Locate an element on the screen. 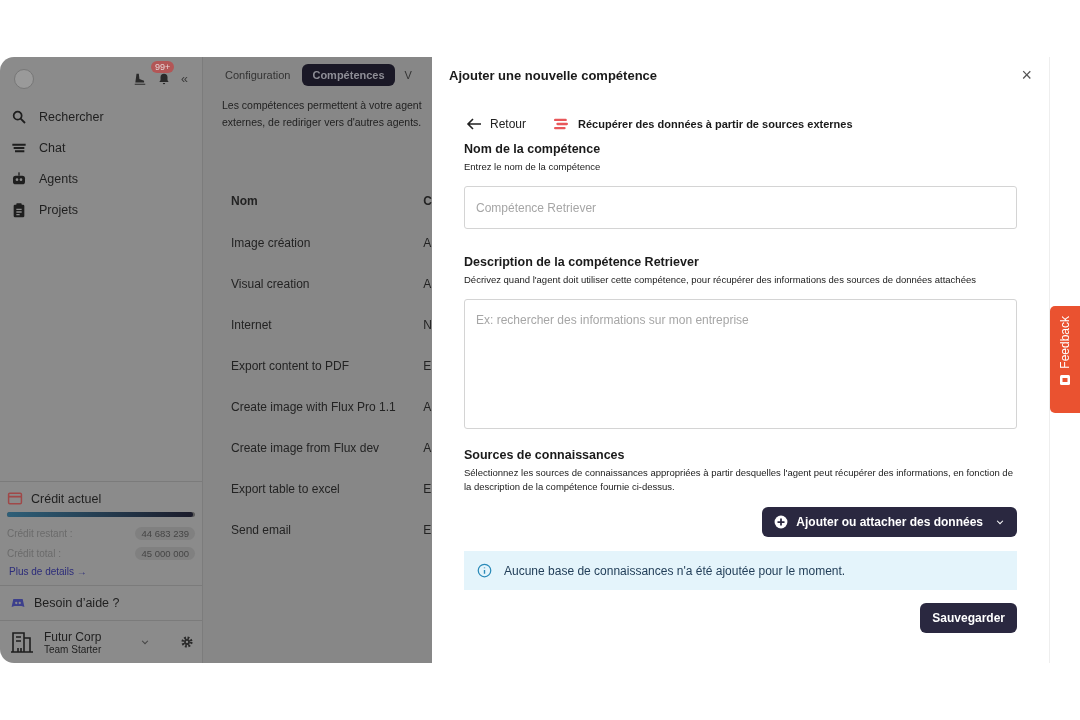 Image resolution: width=1080 pixels, height=720 pixels. field-hint: Décrivez quand l'agent doit utiliser cette compétence, pour récupérer des informations des sources de données attachées is located at coordinates (720, 280).